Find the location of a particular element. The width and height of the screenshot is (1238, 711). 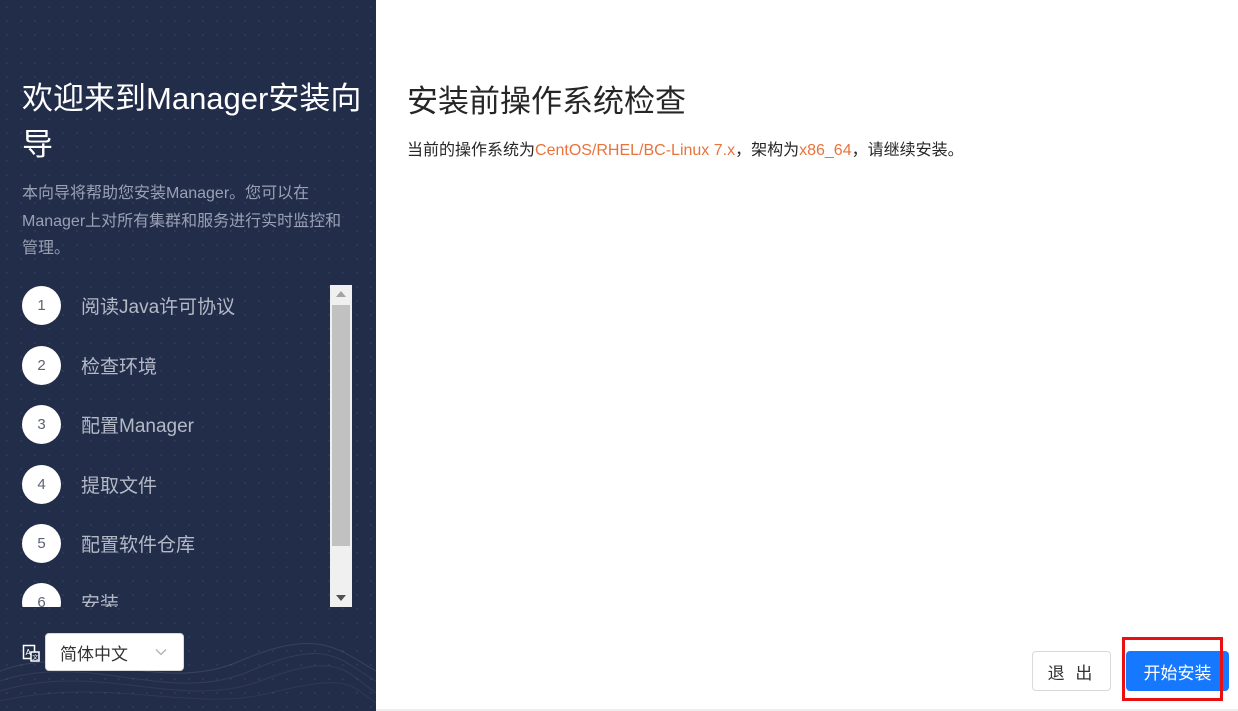

language-select: 简体中文 is located at coordinates (114, 652).